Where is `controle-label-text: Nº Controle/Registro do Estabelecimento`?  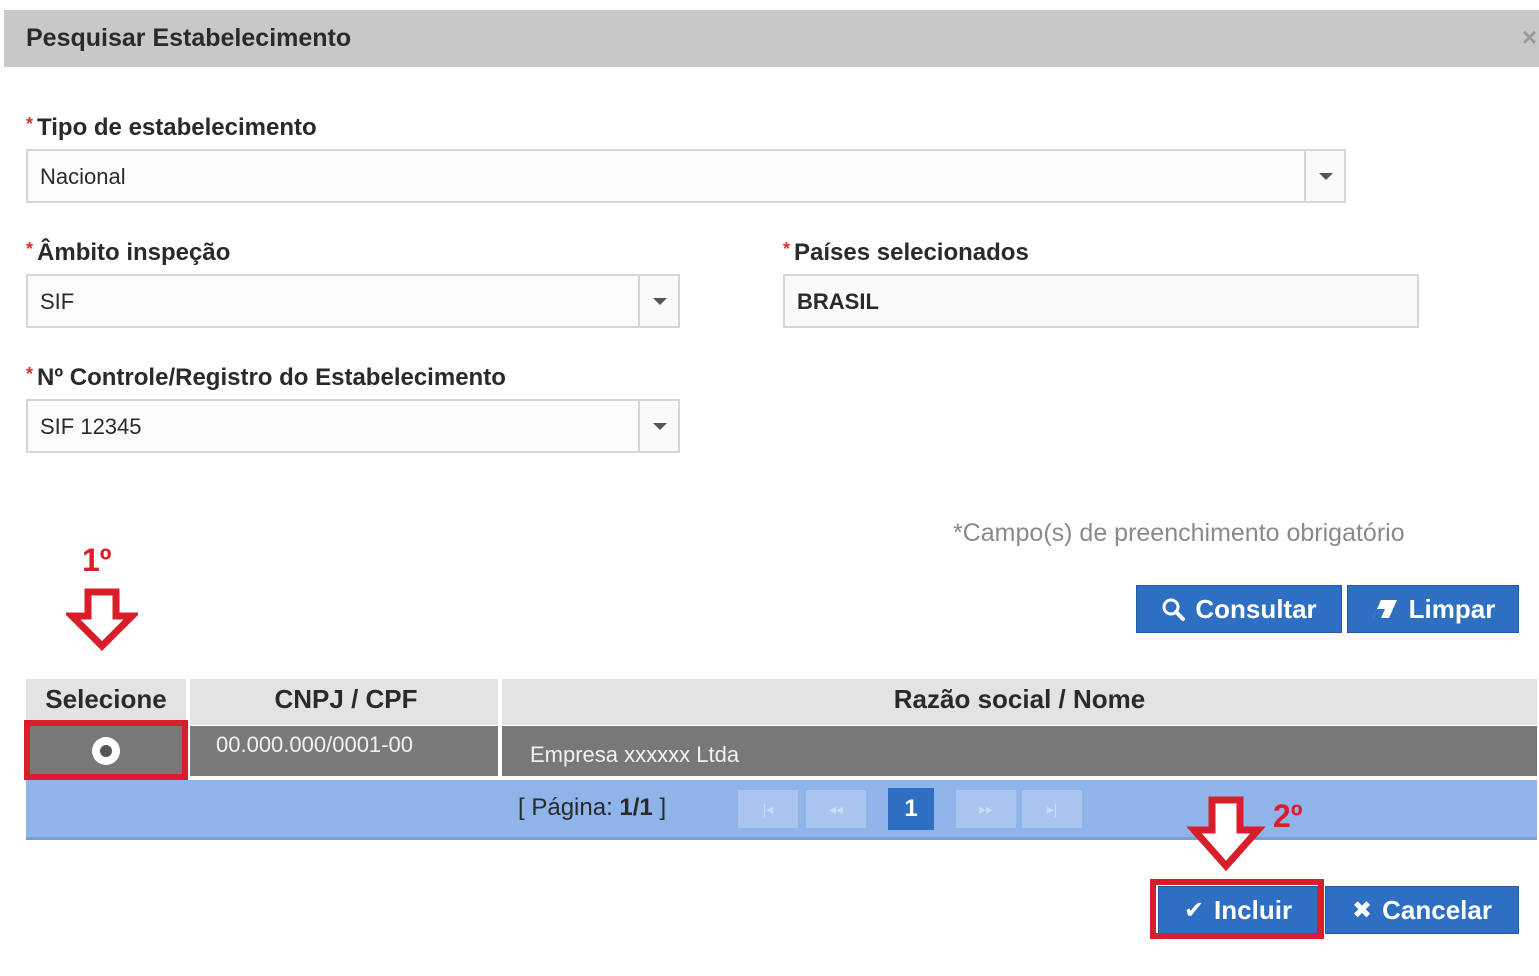 controle-label-text: Nº Controle/Registro do Estabelecimento is located at coordinates (271, 377).